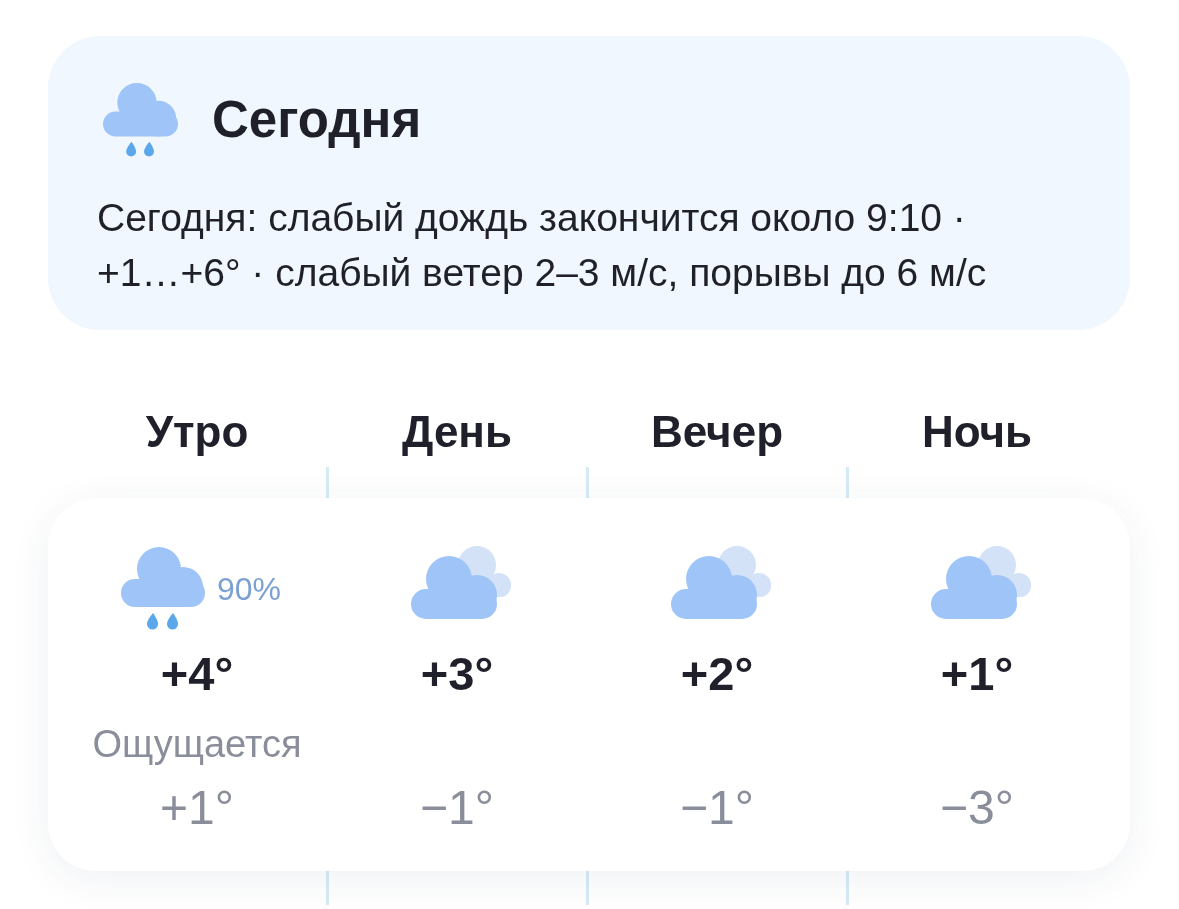 Image resolution: width=1179 pixels, height=909 pixels. Describe the element at coordinates (977, 674) in the screenshot. I see `temperature: +1°` at that location.